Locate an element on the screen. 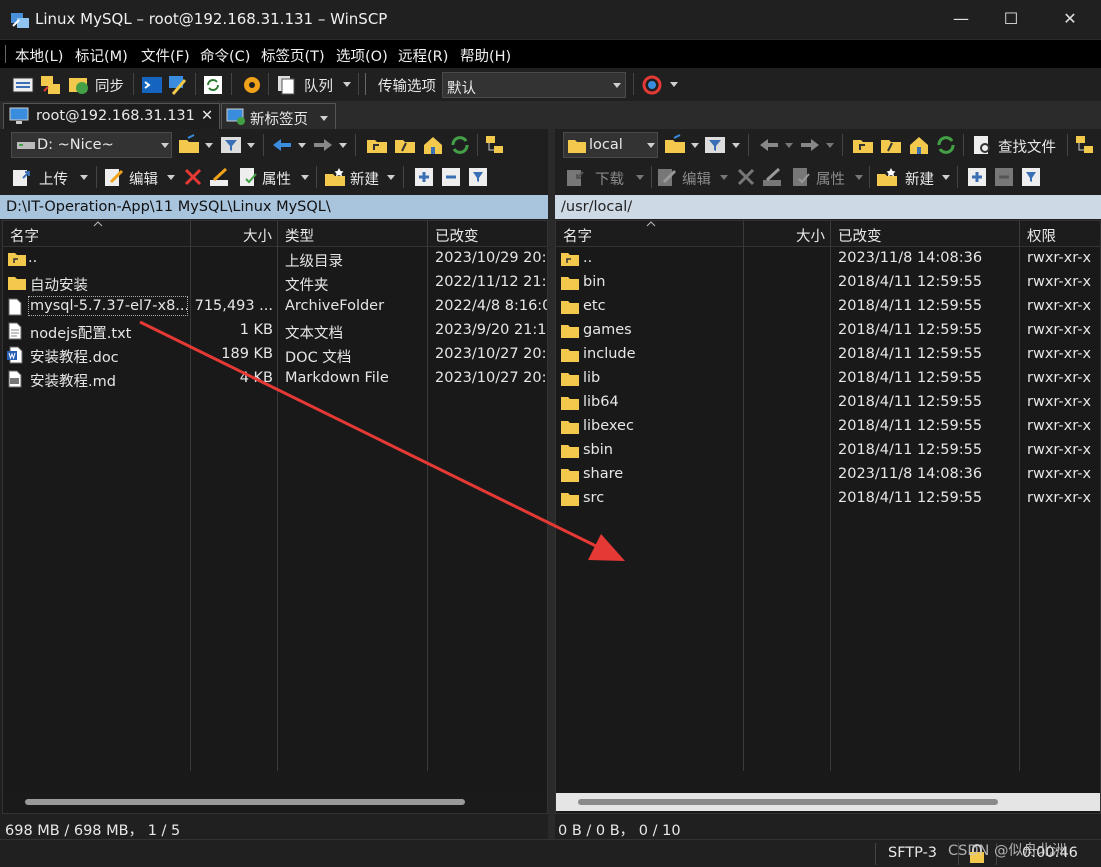 This screenshot has width=1101, height=867. left-forward-caret is located at coordinates (343, 145).